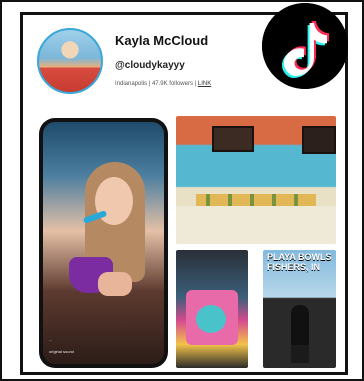 Image resolution: width=364 pixels, height=381 pixels. I want to click on person-hand, so click(115, 284).